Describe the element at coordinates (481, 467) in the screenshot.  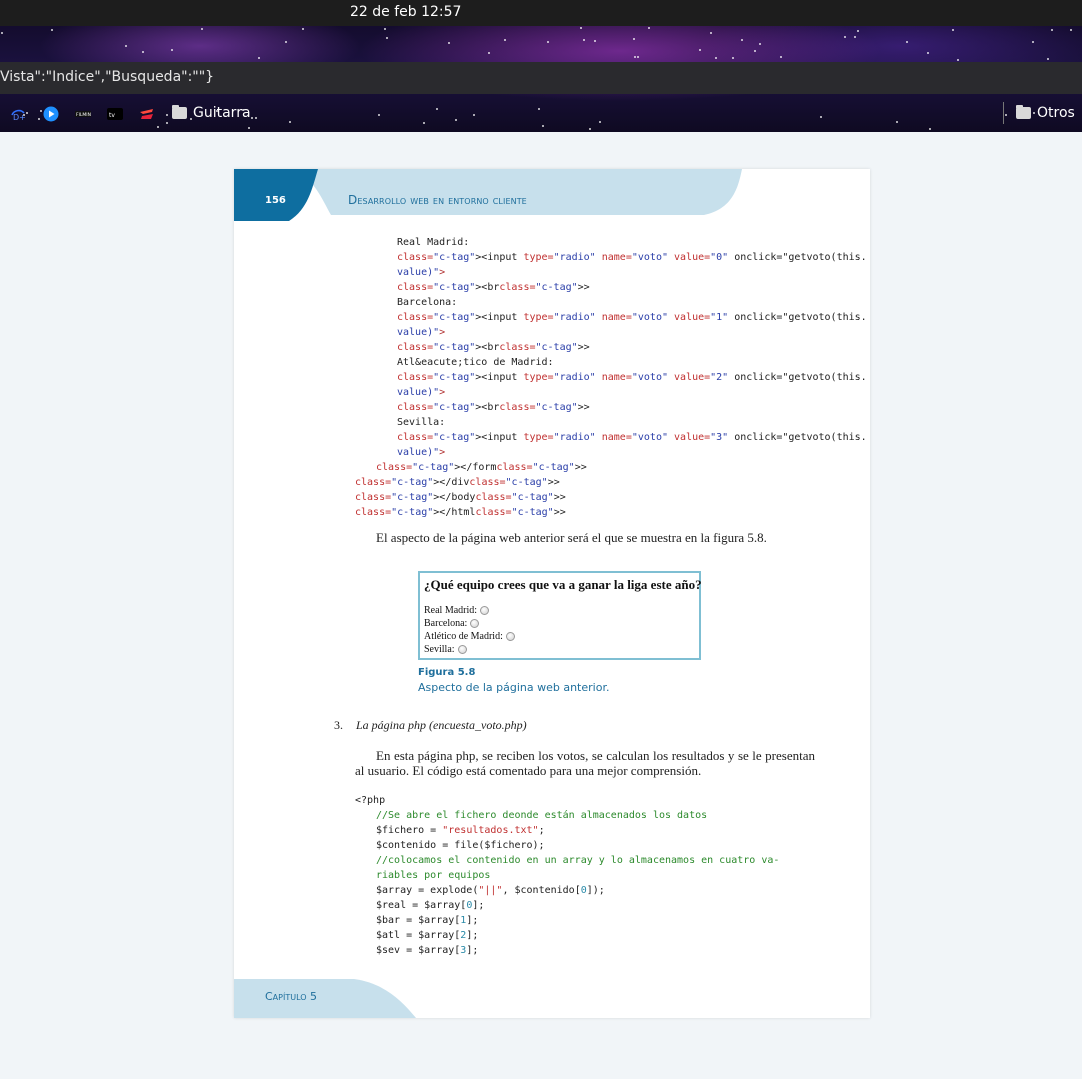
I see `code-line: class="c-tag"></formclass="c-tag">>` at that location.